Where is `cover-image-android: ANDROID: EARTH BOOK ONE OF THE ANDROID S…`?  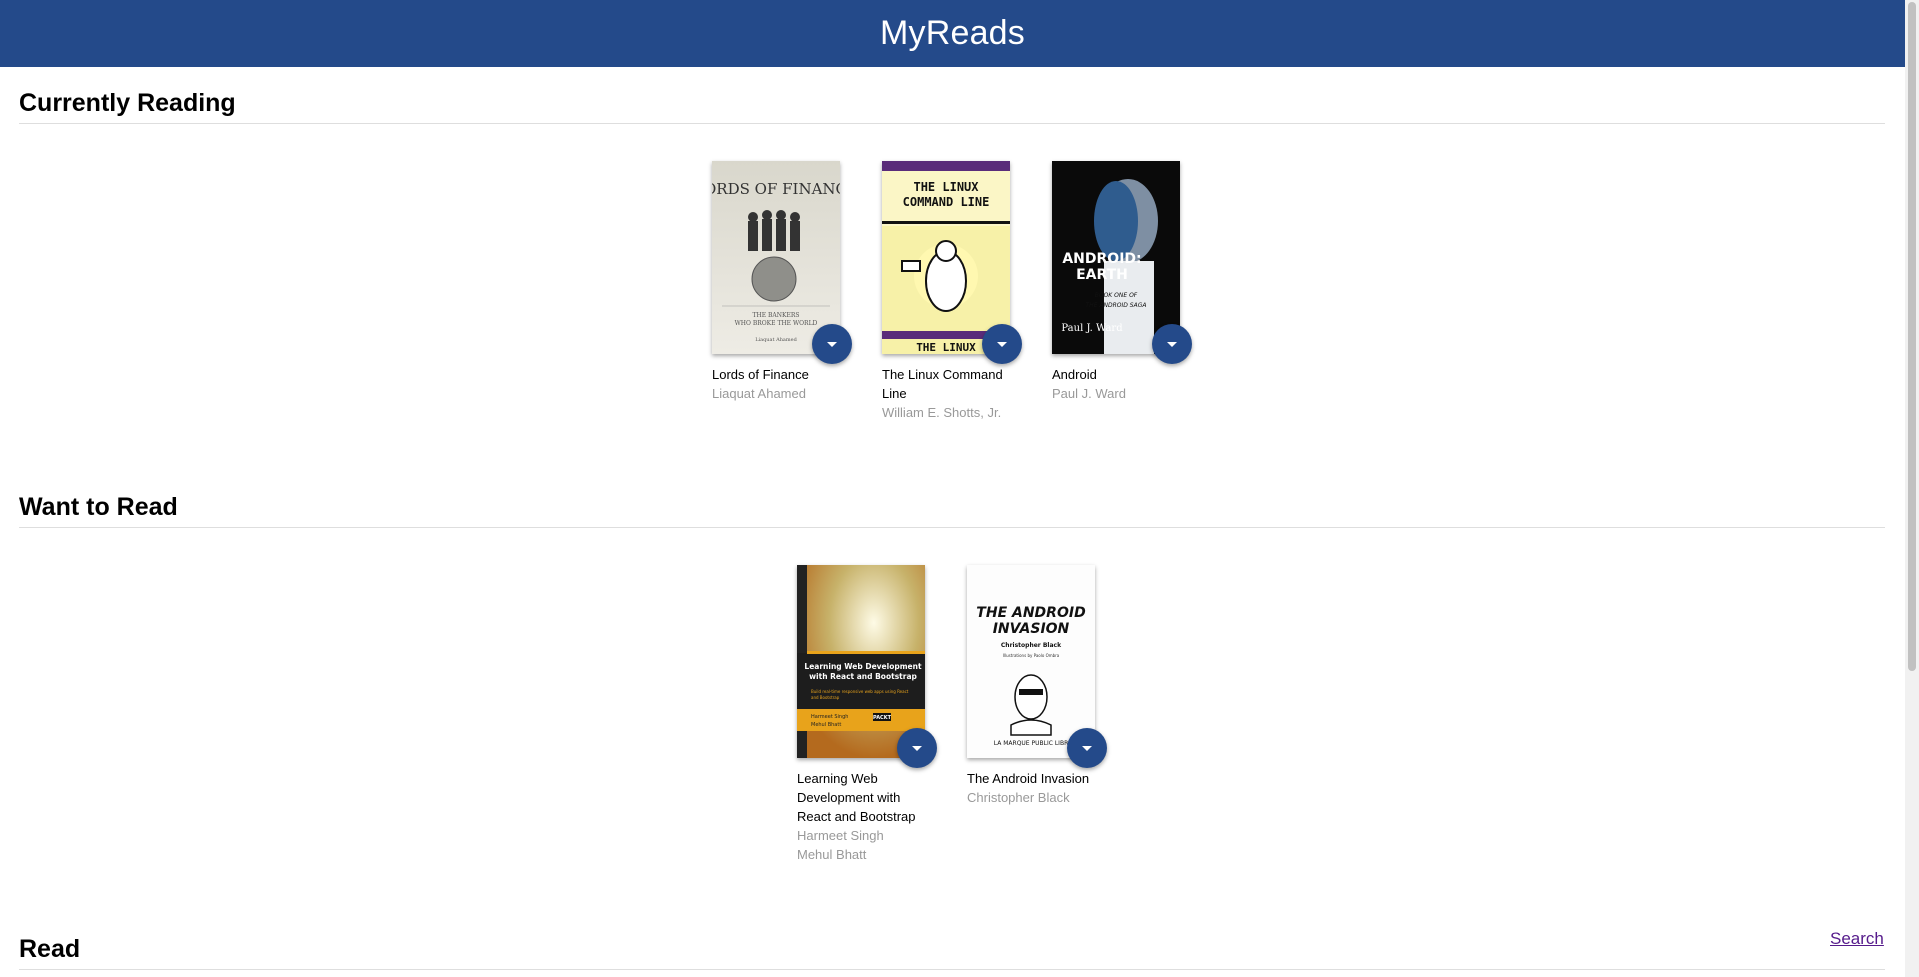
cover-image-android: ANDROID: EARTH BOOK ONE OF THE ANDROID S… is located at coordinates (1116, 257).